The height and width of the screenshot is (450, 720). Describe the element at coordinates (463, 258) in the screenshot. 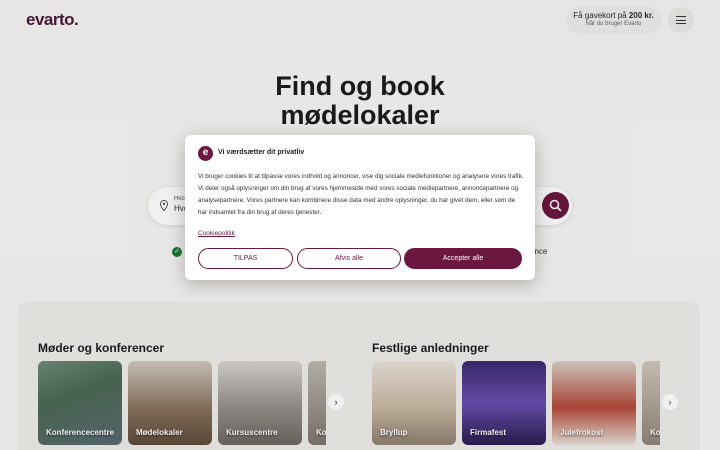

I see `accept-all-button: Accepter alle` at that location.